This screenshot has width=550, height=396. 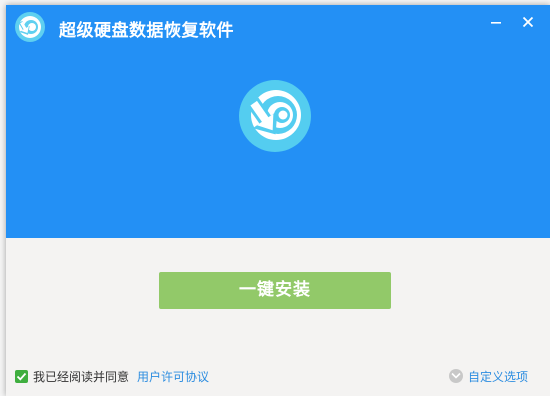 What do you see at coordinates (146, 31) in the screenshot?
I see `window-title: 超级硬盘数据恢复软件` at bounding box center [146, 31].